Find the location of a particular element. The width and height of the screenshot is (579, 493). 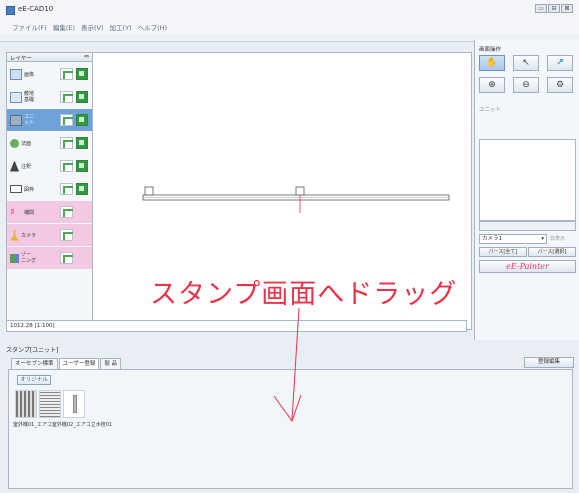

drag-arrow-overlay is located at coordinates (287, 365).